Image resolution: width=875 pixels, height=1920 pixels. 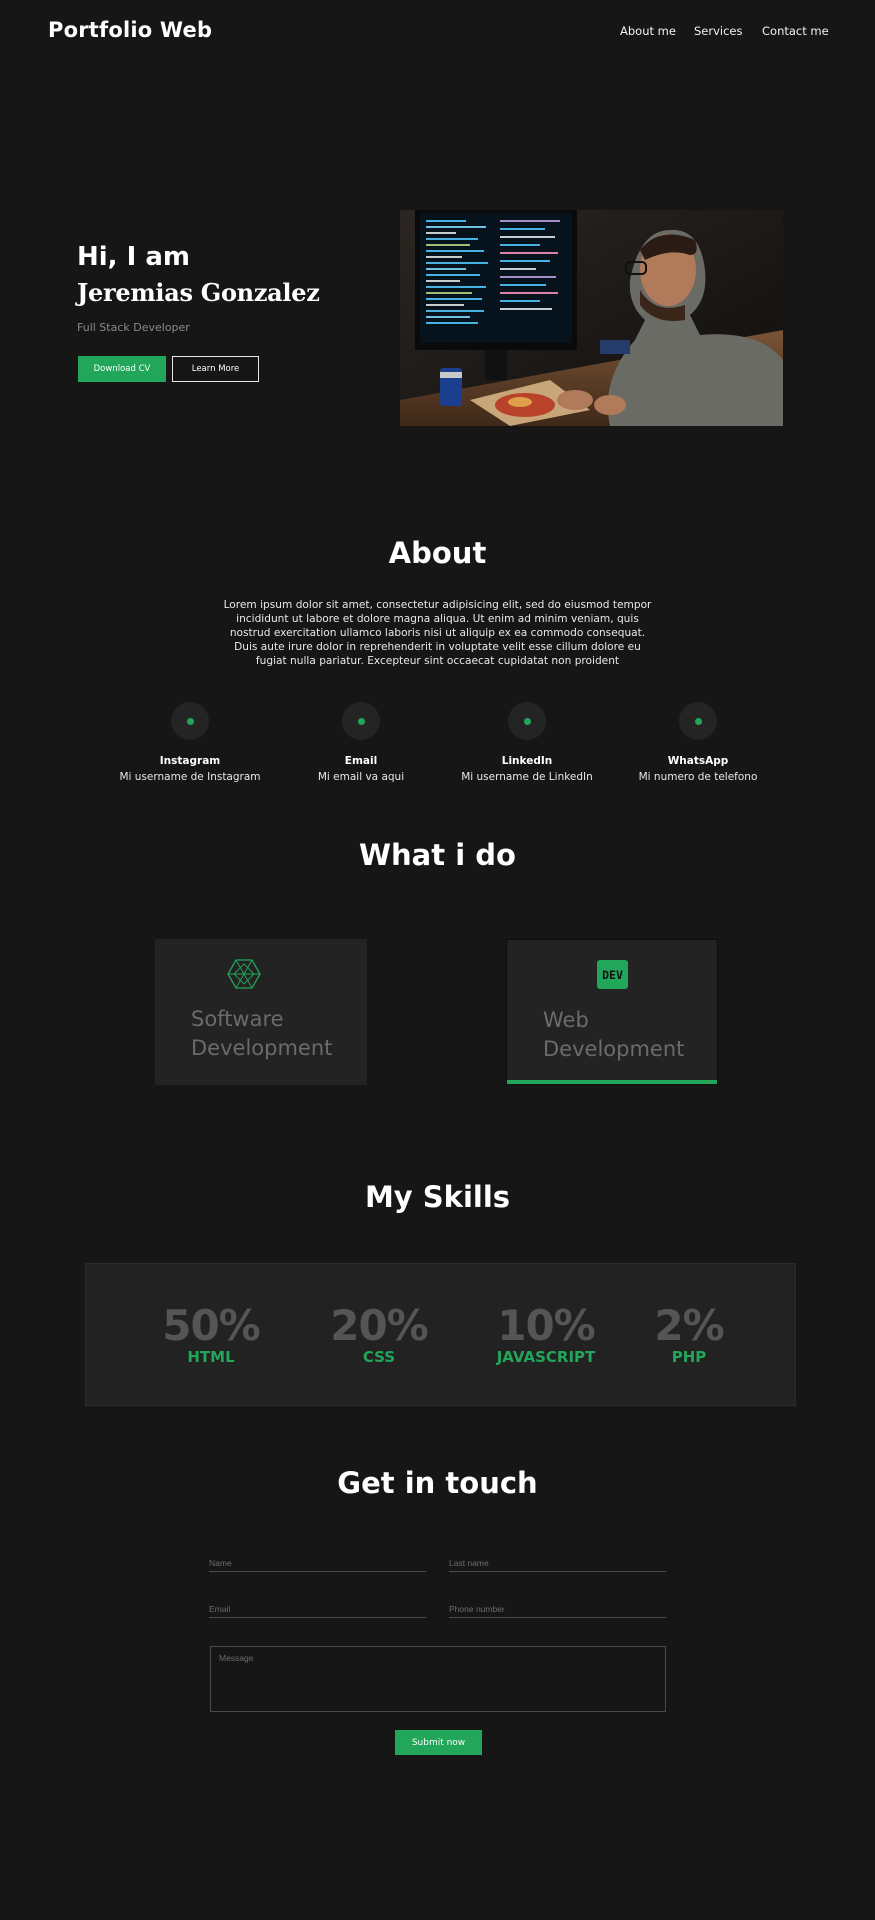 What do you see at coordinates (361, 761) in the screenshot?
I see `contact-name: Email` at bounding box center [361, 761].